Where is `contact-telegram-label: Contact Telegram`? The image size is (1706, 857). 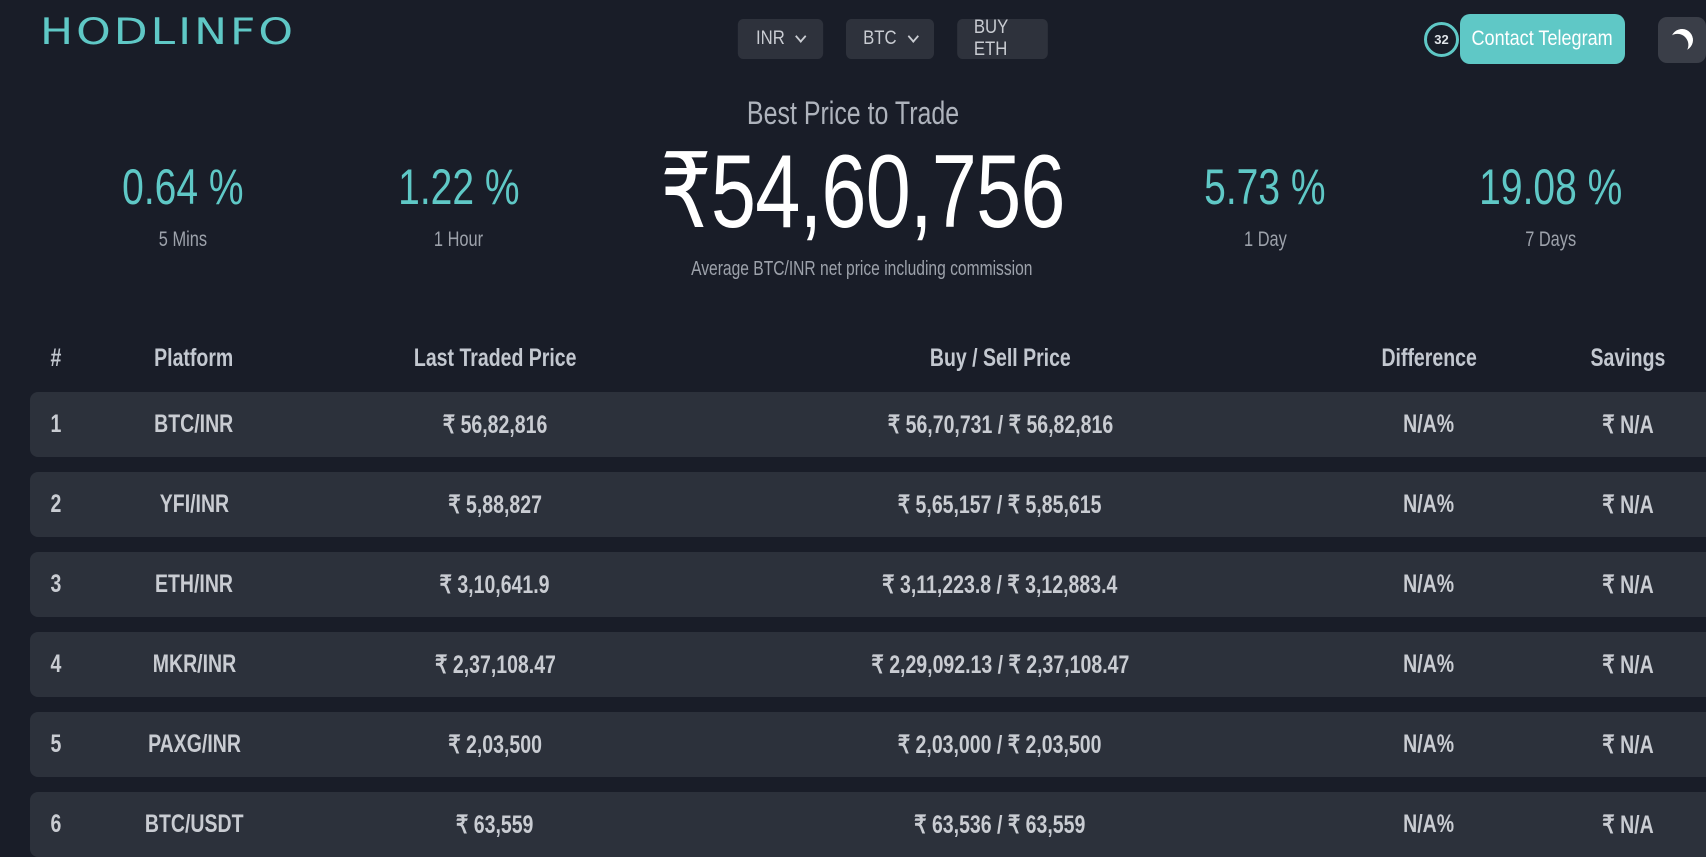
contact-telegram-label: Contact Telegram is located at coordinates (1542, 38).